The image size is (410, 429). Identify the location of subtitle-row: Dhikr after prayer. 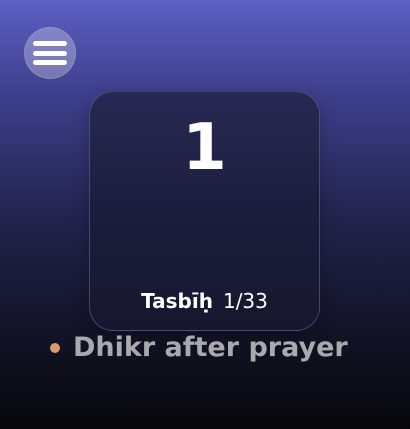
(199, 348).